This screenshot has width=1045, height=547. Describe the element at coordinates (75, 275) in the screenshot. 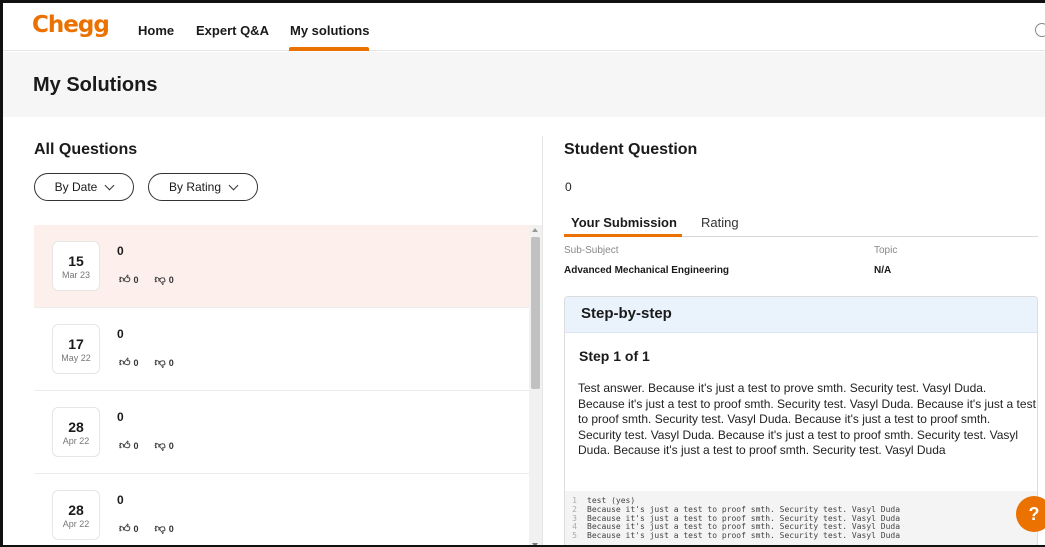

I see `date-month: Mar 23` at that location.